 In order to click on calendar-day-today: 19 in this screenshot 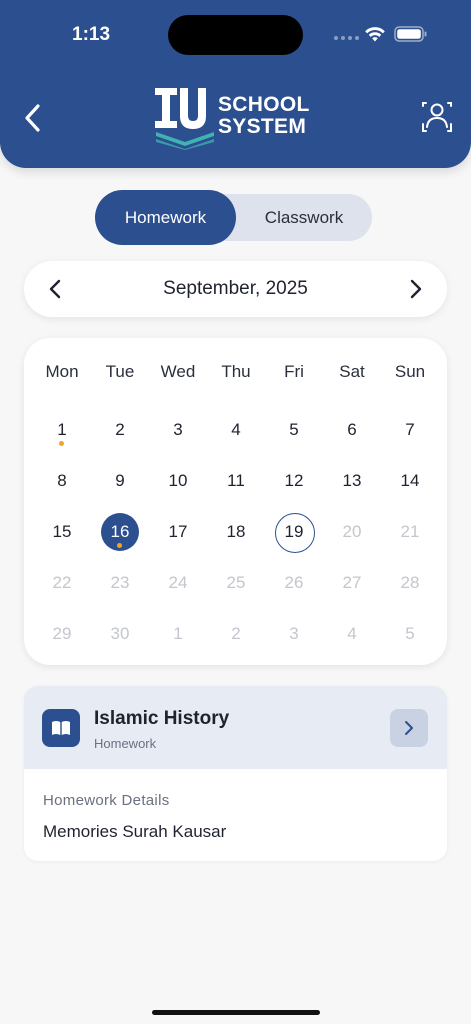, I will do `click(294, 531)`.